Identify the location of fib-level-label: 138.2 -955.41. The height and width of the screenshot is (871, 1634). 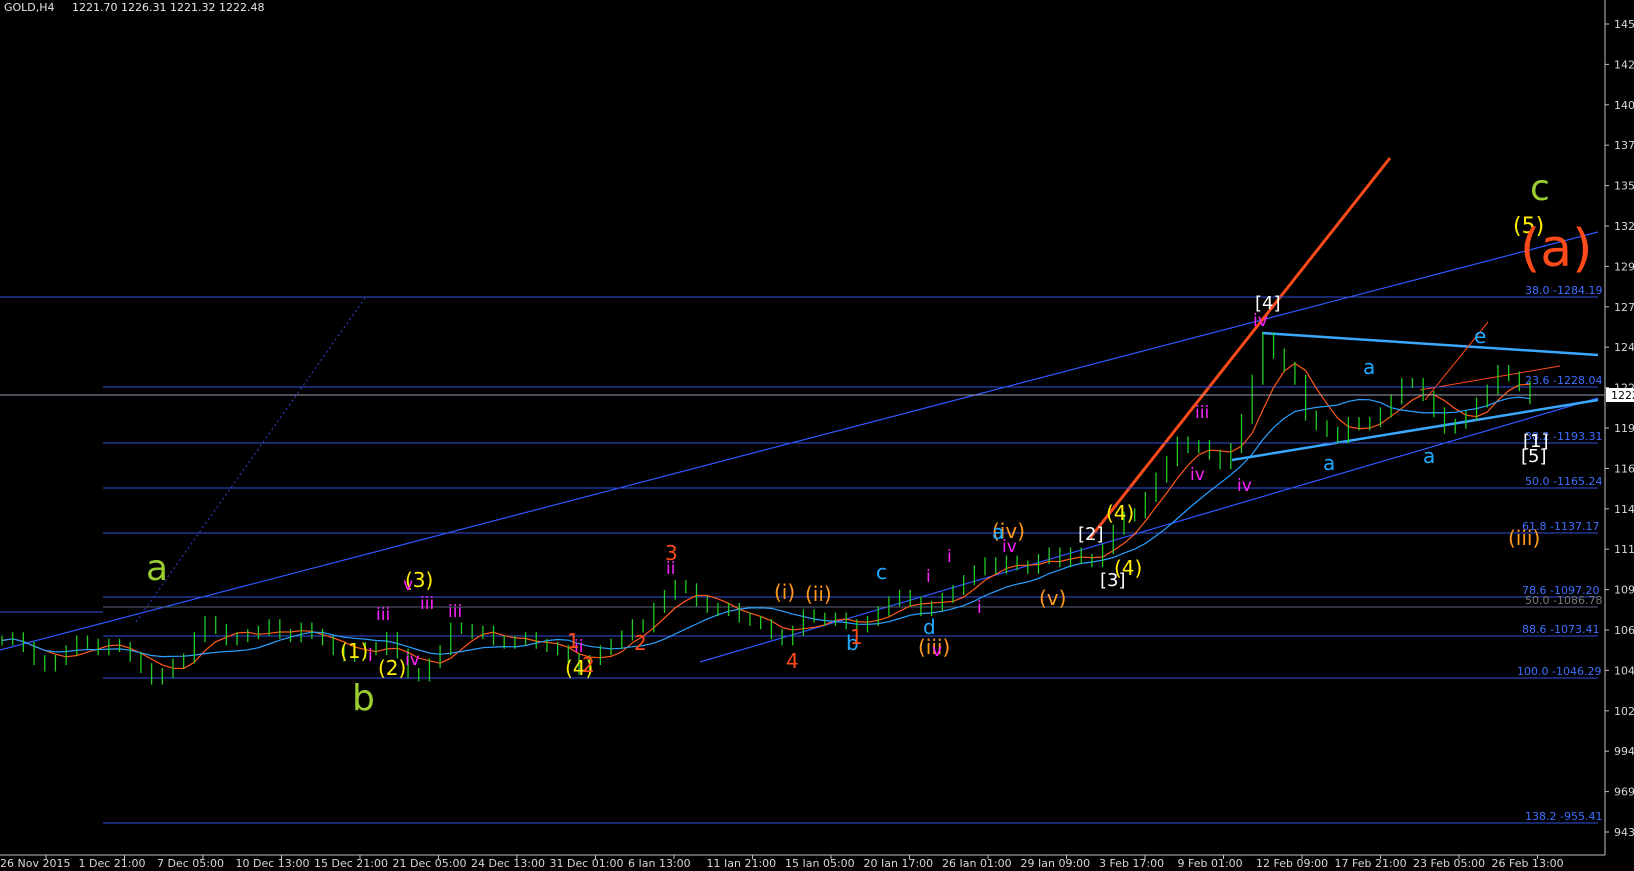
(1563, 816).